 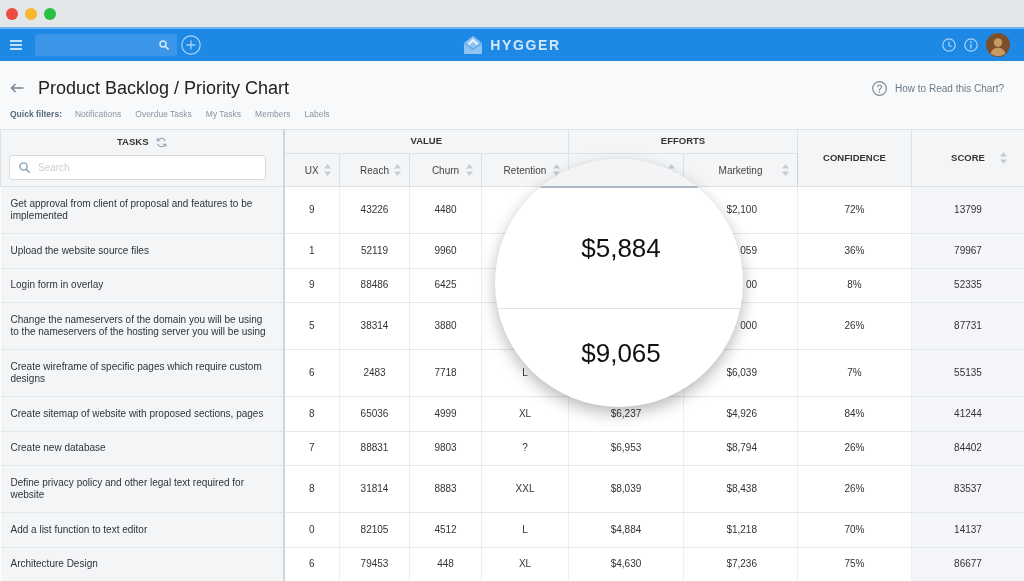 What do you see at coordinates (142, 413) in the screenshot?
I see `task-cell: Create sitemap of website with proposed sections, pages` at bounding box center [142, 413].